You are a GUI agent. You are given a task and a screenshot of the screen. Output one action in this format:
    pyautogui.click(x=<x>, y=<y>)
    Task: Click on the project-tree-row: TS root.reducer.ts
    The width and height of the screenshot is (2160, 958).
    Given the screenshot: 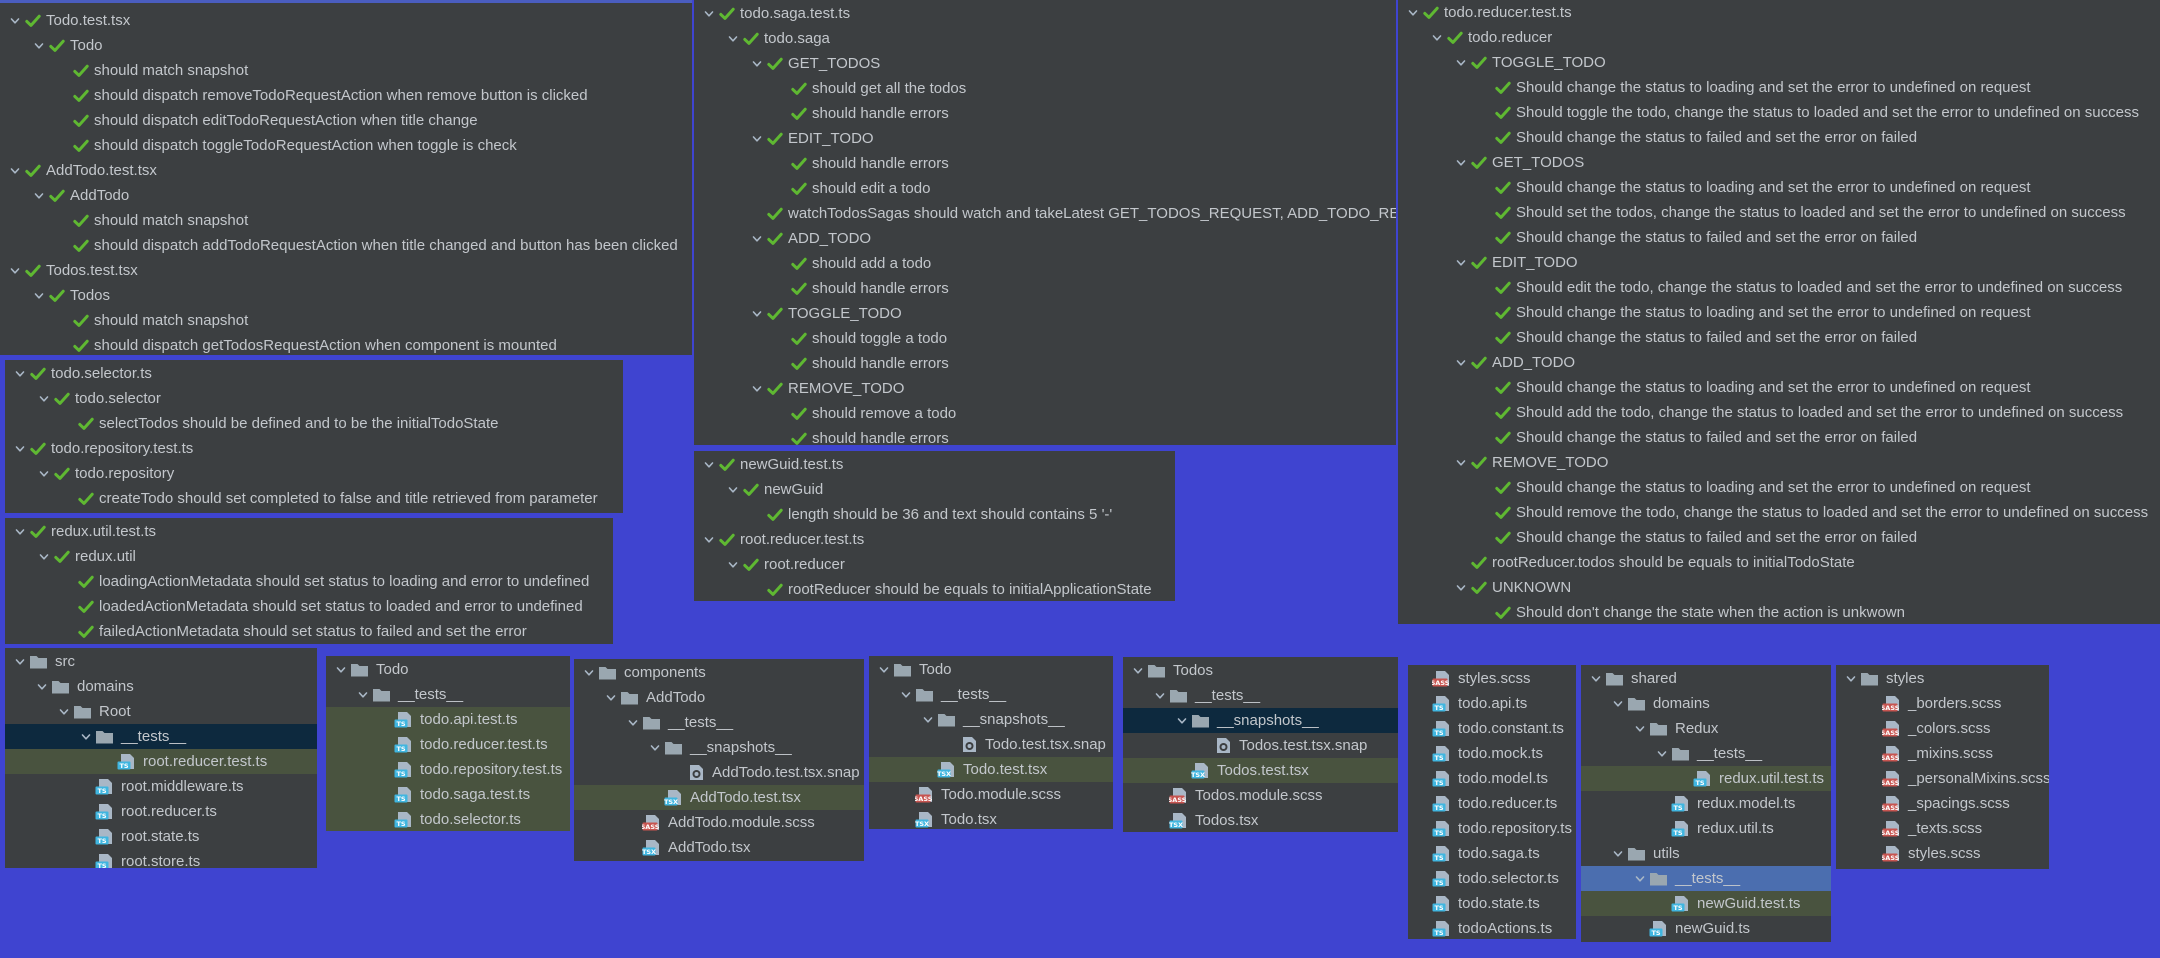 What is the action you would take?
    pyautogui.click(x=161, y=811)
    